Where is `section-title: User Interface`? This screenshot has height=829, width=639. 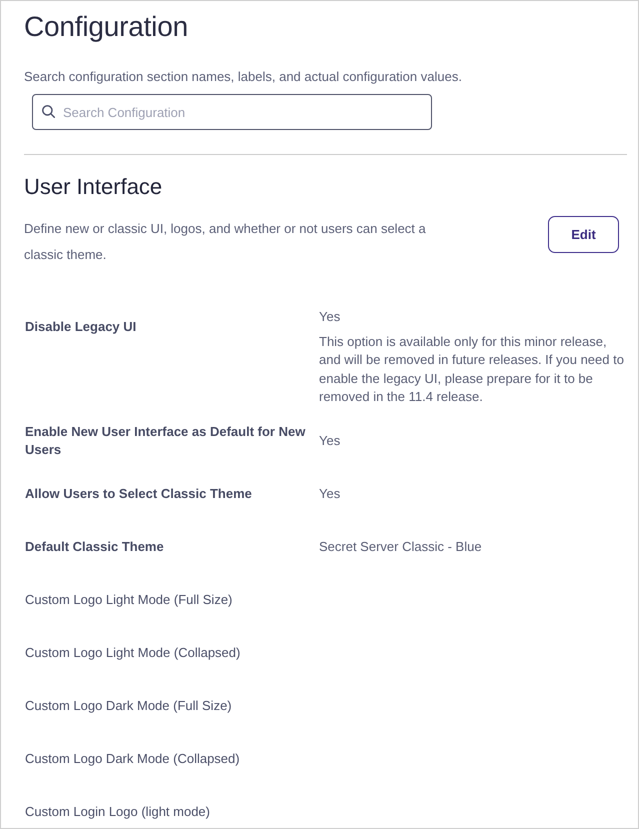
section-title: User Interface is located at coordinates (94, 187).